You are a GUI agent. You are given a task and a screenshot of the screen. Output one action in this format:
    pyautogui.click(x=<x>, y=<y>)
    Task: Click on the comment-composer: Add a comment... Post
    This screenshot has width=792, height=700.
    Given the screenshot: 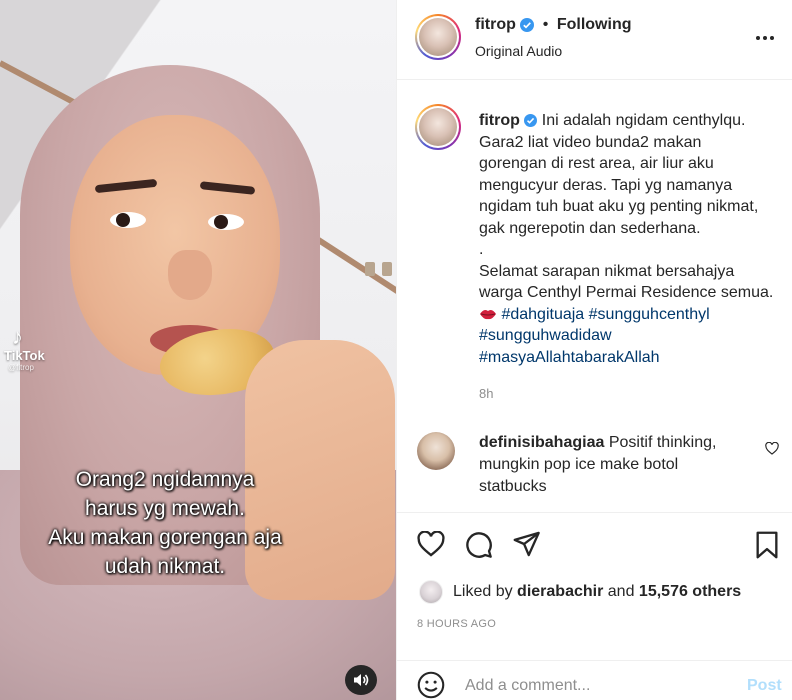 What is the action you would take?
    pyautogui.click(x=594, y=680)
    